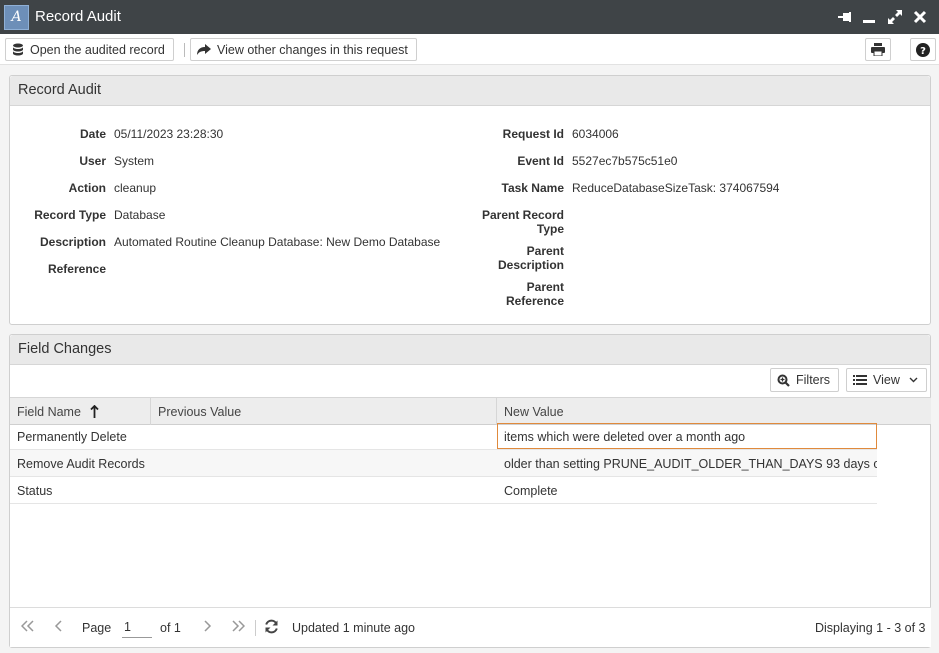 The height and width of the screenshot is (653, 939). Describe the element at coordinates (78, 16) in the screenshot. I see `window-title: Record Audit` at that location.